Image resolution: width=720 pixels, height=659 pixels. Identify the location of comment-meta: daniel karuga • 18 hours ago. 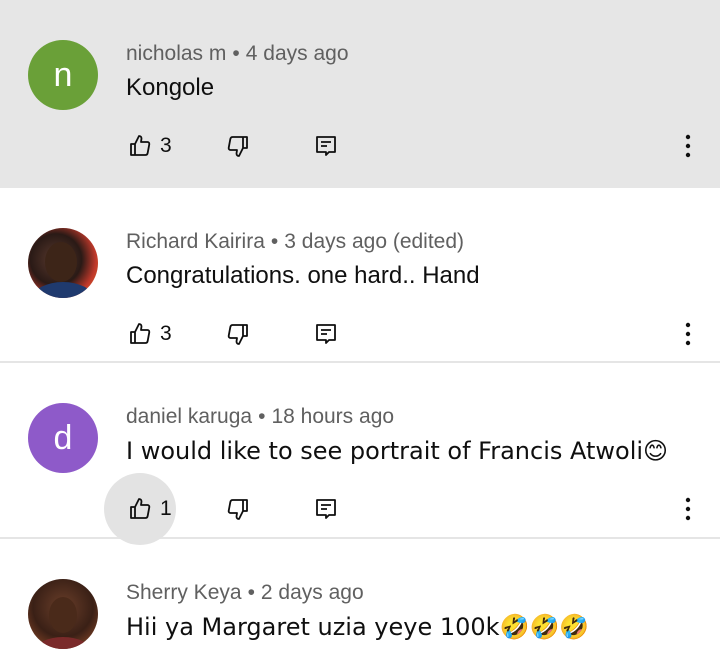
(260, 417).